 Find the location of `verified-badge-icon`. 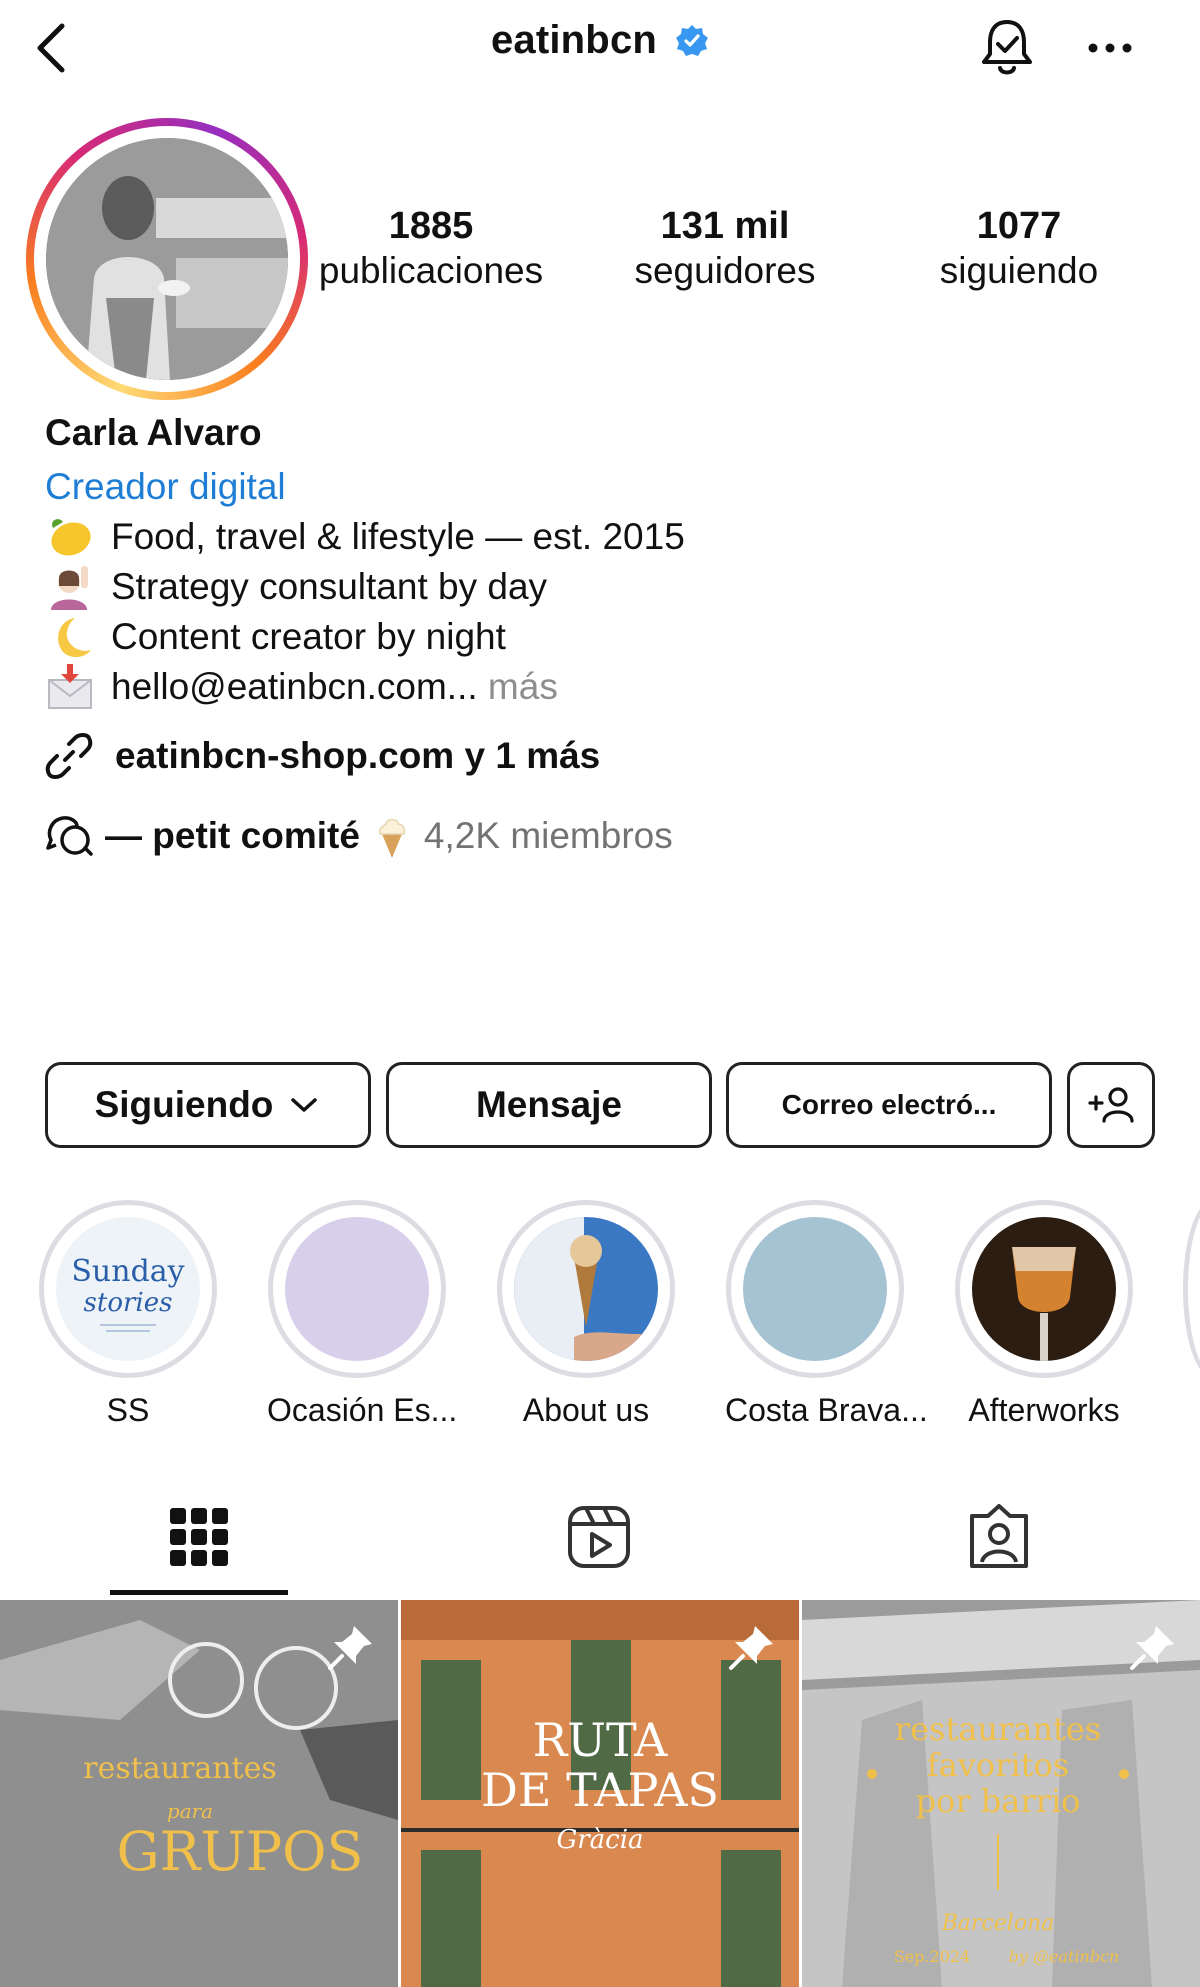

verified-badge-icon is located at coordinates (692, 40).